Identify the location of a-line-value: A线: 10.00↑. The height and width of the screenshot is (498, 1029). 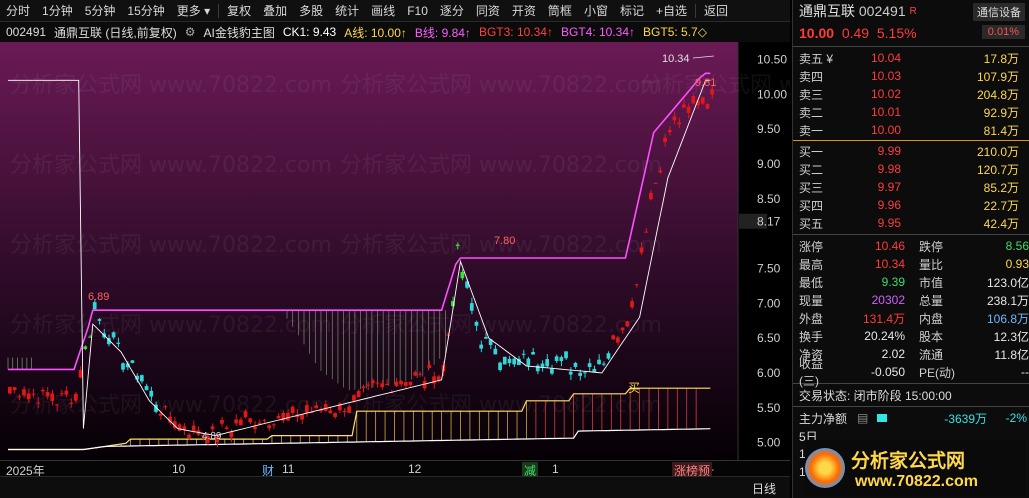
(375, 32).